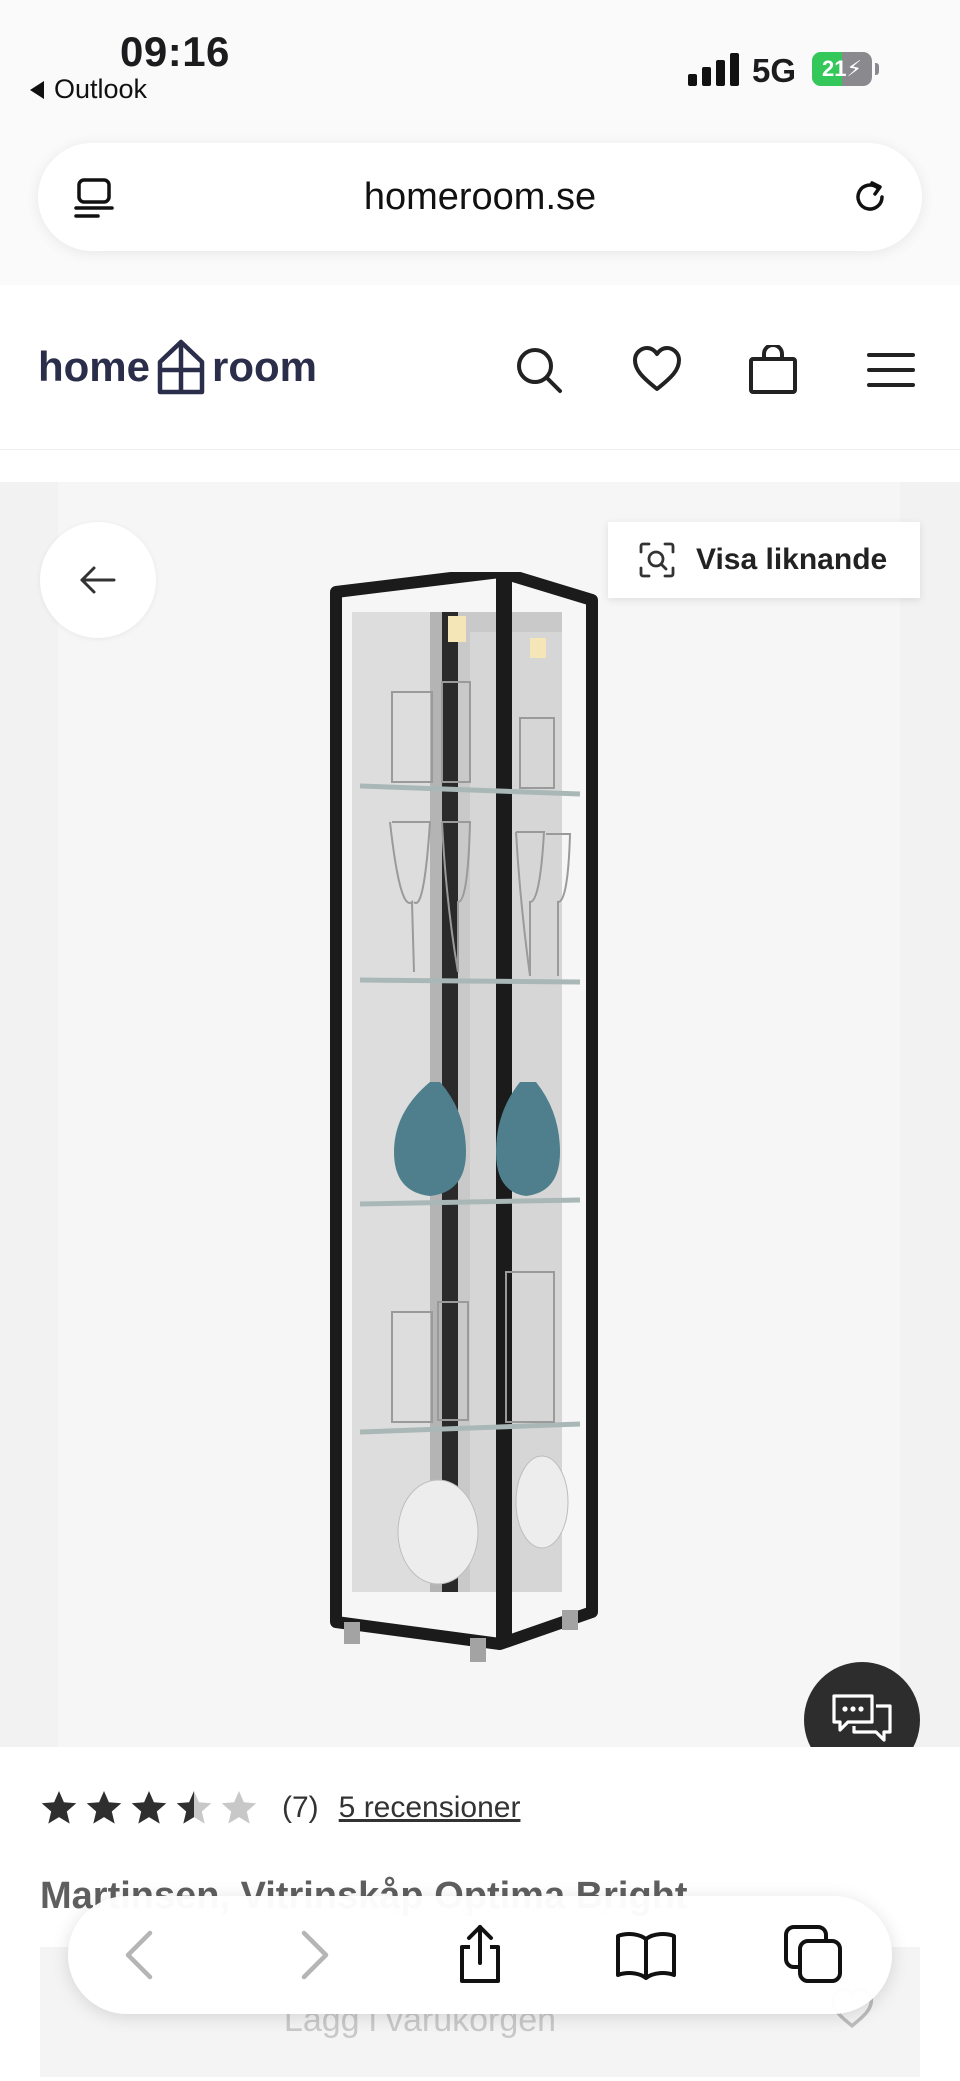 The image size is (960, 2081). What do you see at coordinates (713, 69) in the screenshot?
I see `cellular-signal-icon` at bounding box center [713, 69].